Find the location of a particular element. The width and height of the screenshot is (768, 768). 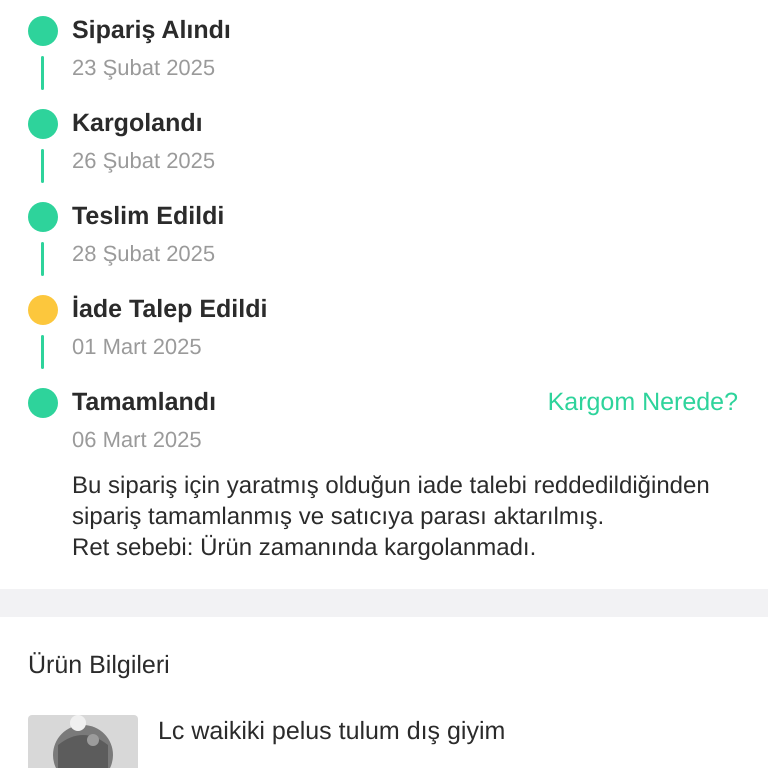

status-title: Tamamlandı is located at coordinates (144, 402).